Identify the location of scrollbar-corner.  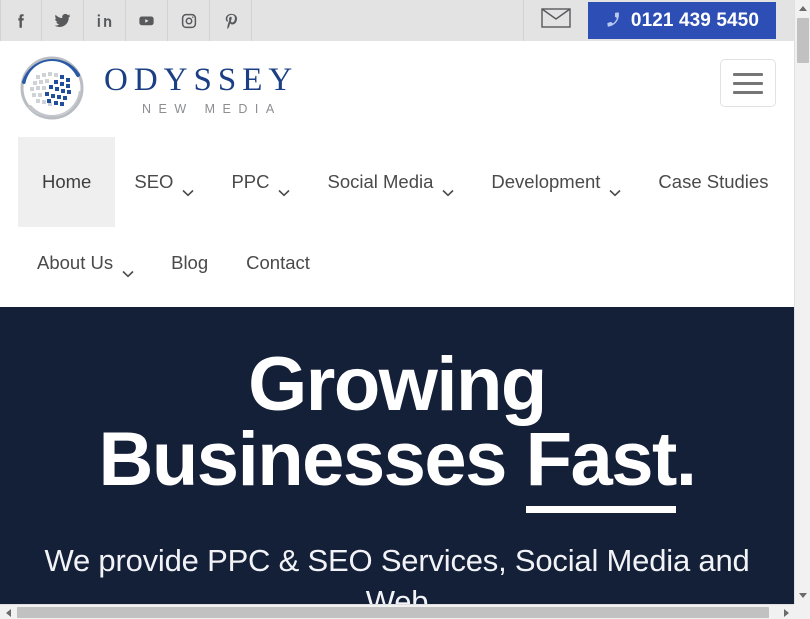
(802, 611).